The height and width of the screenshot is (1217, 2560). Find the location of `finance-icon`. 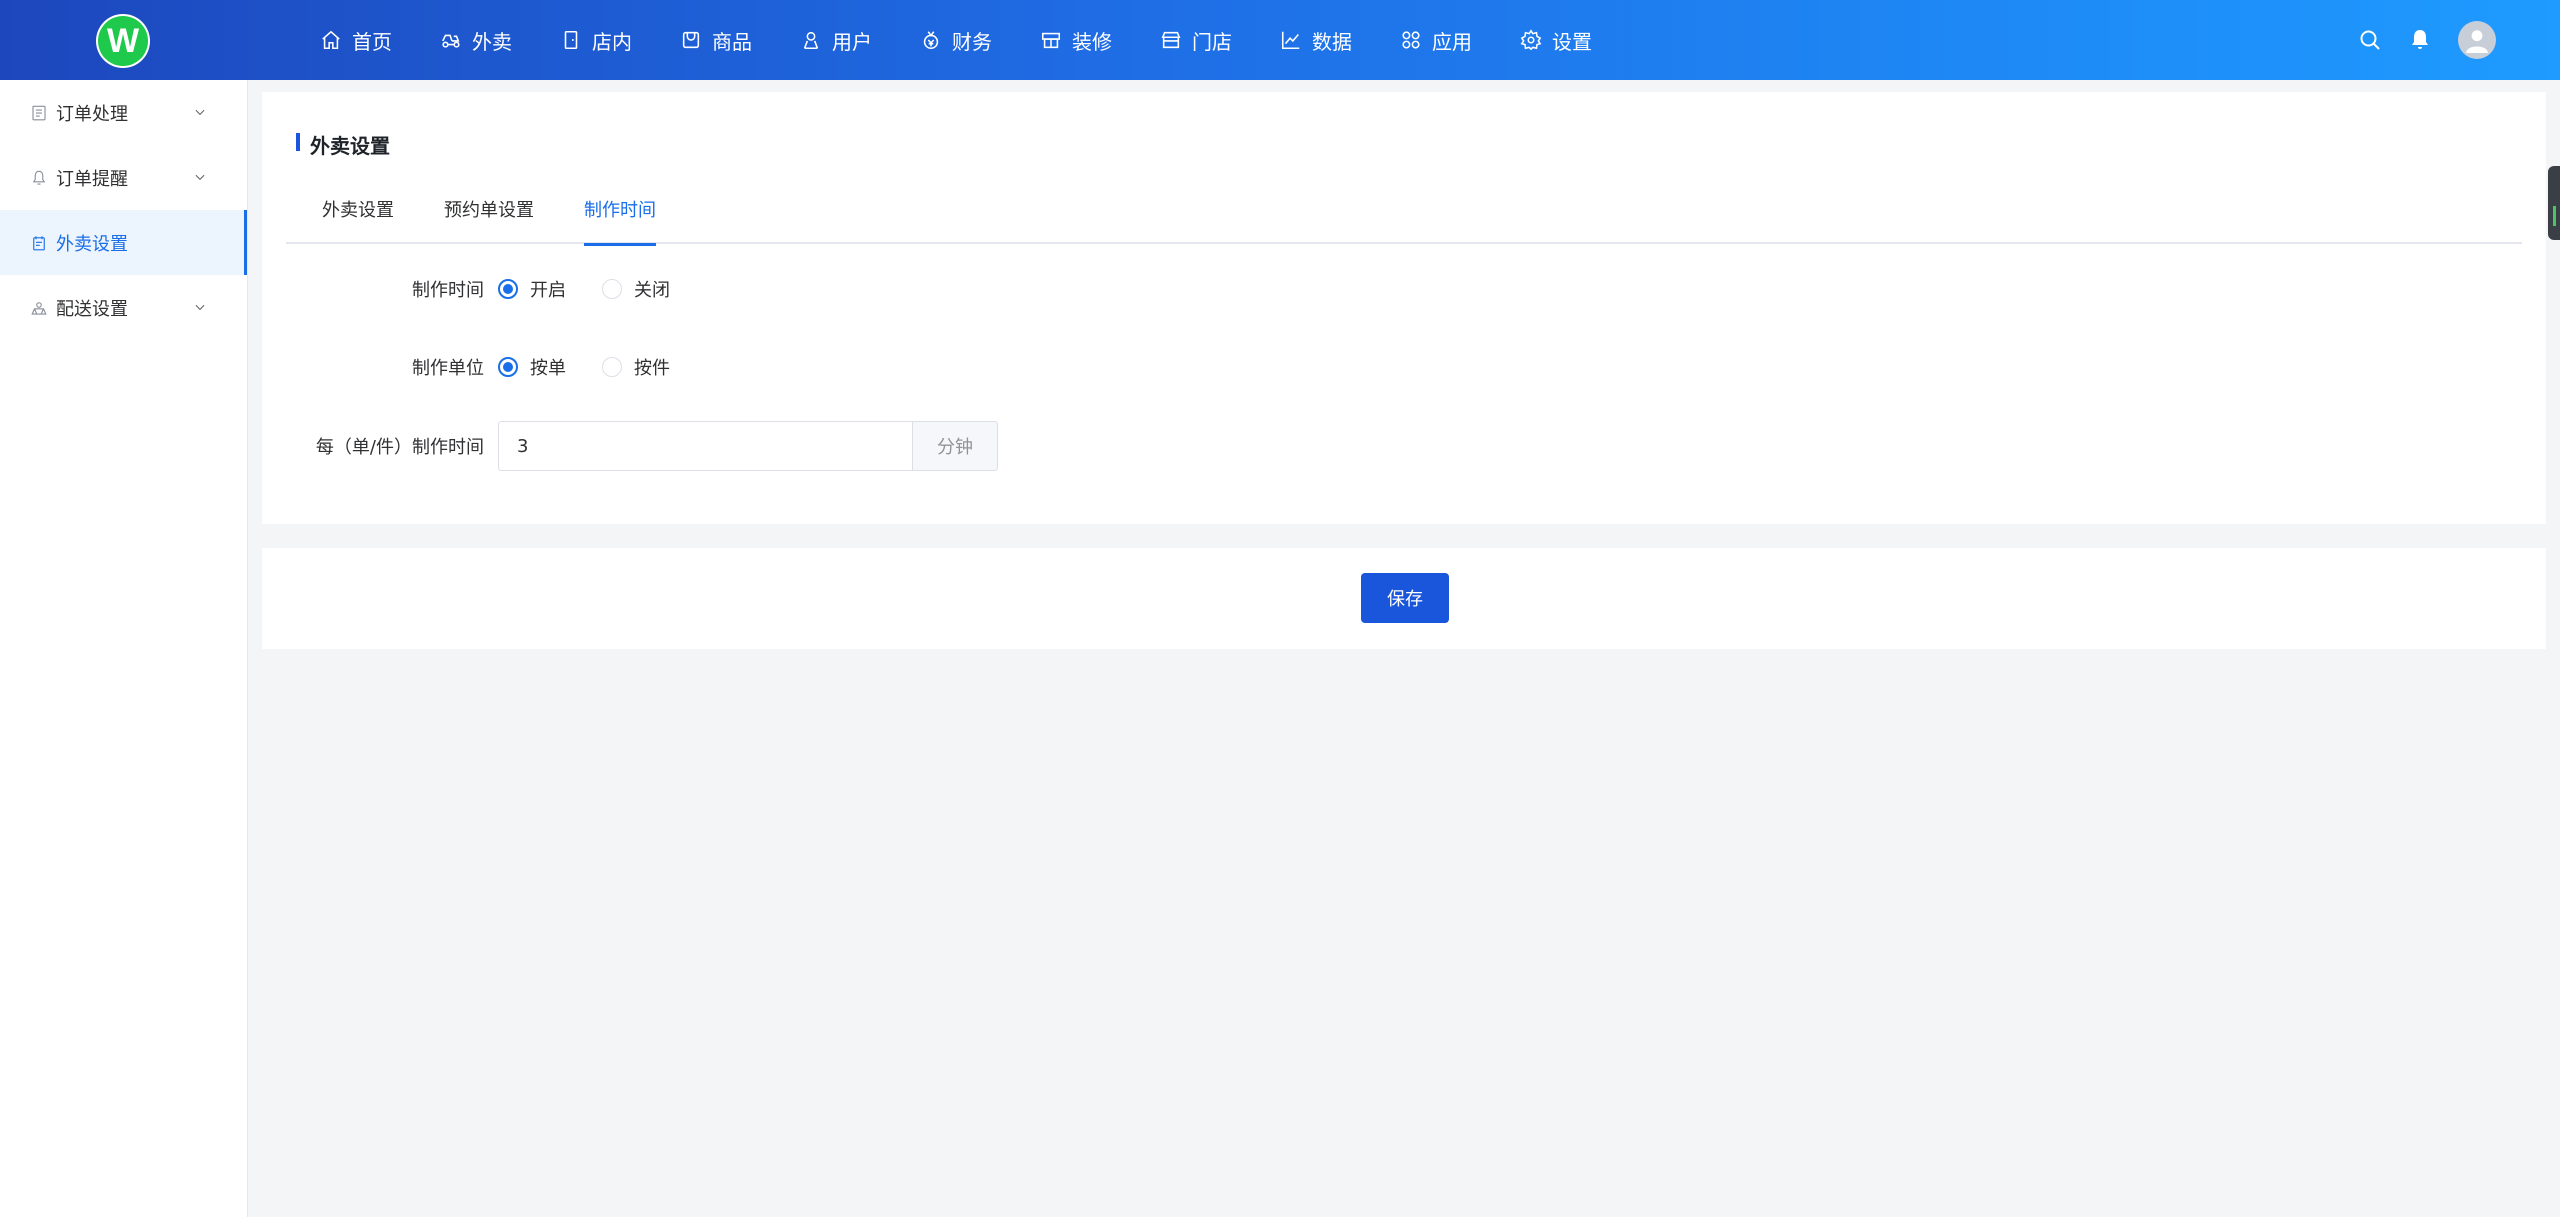

finance-icon is located at coordinates (931, 40).